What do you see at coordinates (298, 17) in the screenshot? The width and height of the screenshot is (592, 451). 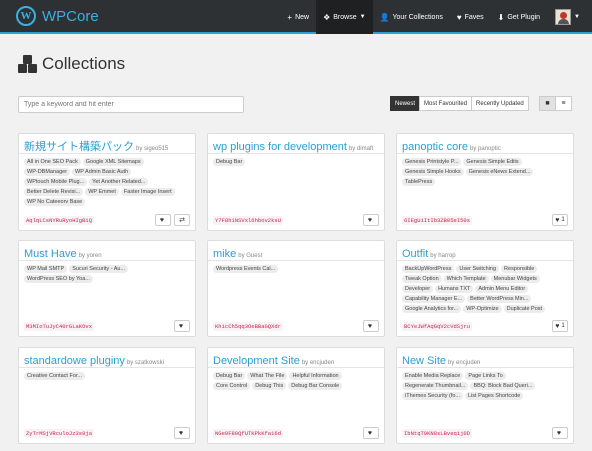 I see `nav-new: + New` at bounding box center [298, 17].